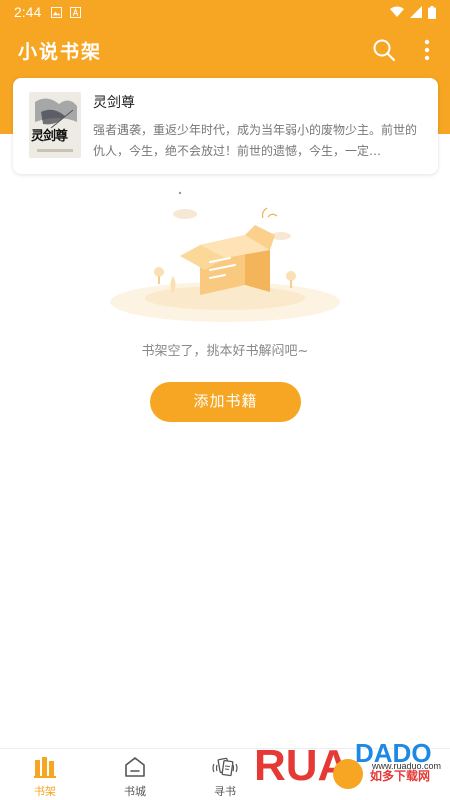  What do you see at coordinates (55, 125) in the screenshot?
I see `book-cover: 灵剑尊` at bounding box center [55, 125].